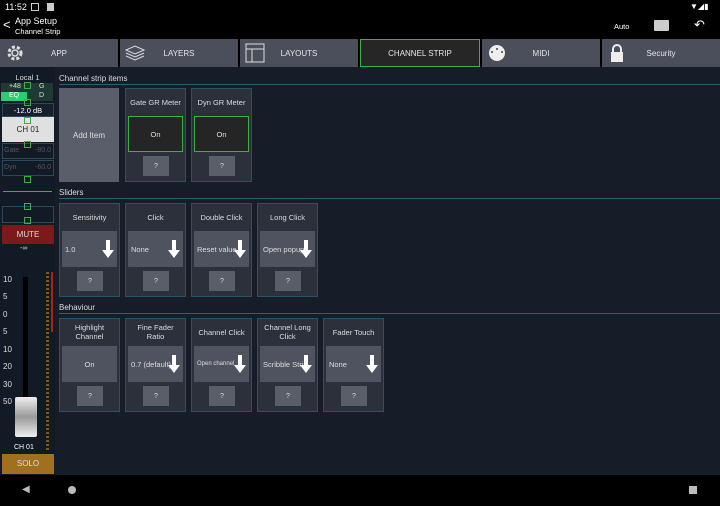  What do you see at coordinates (155, 217) in the screenshot?
I see `setting-title: Click` at bounding box center [155, 217].